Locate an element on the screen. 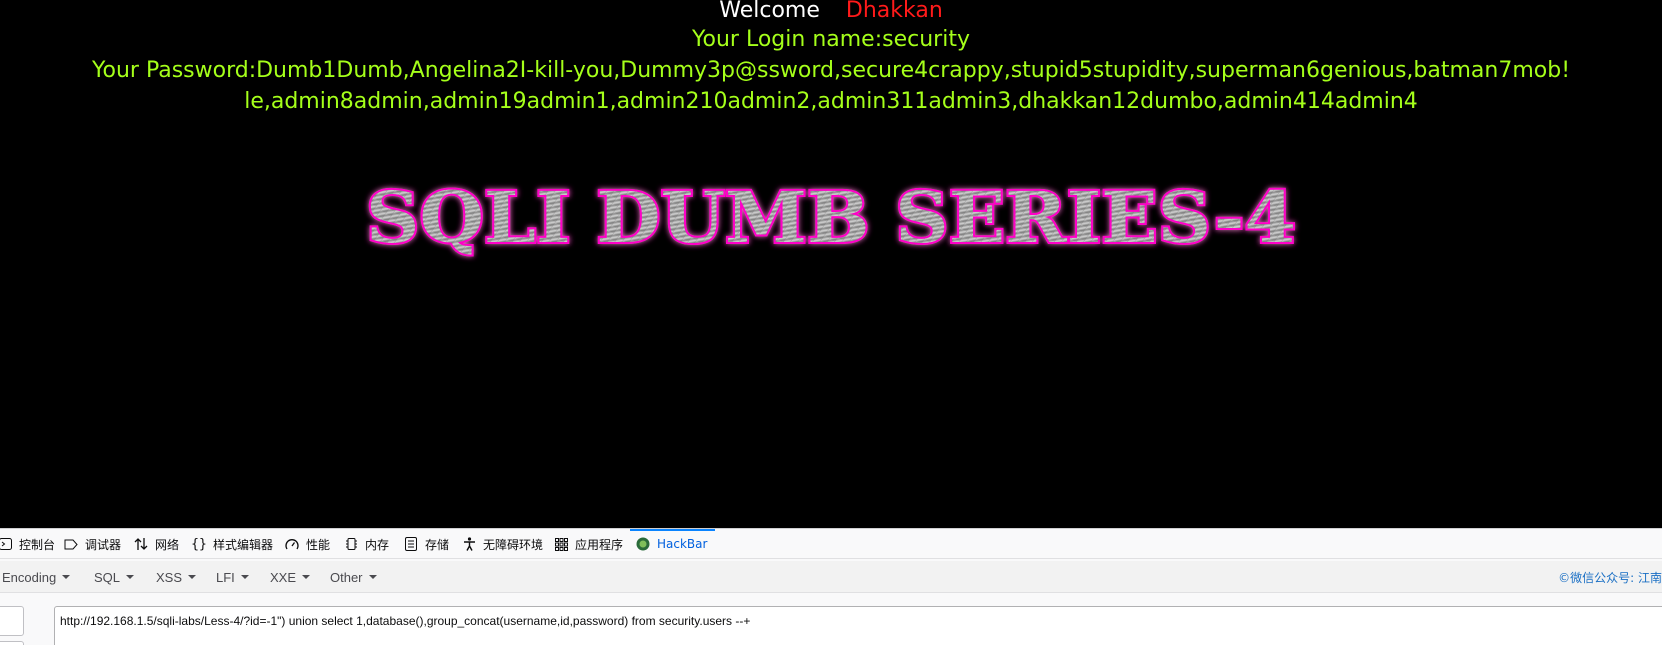 Image resolution: width=1662 pixels, height=645 pixels. menu-label: XSS is located at coordinates (169, 577).